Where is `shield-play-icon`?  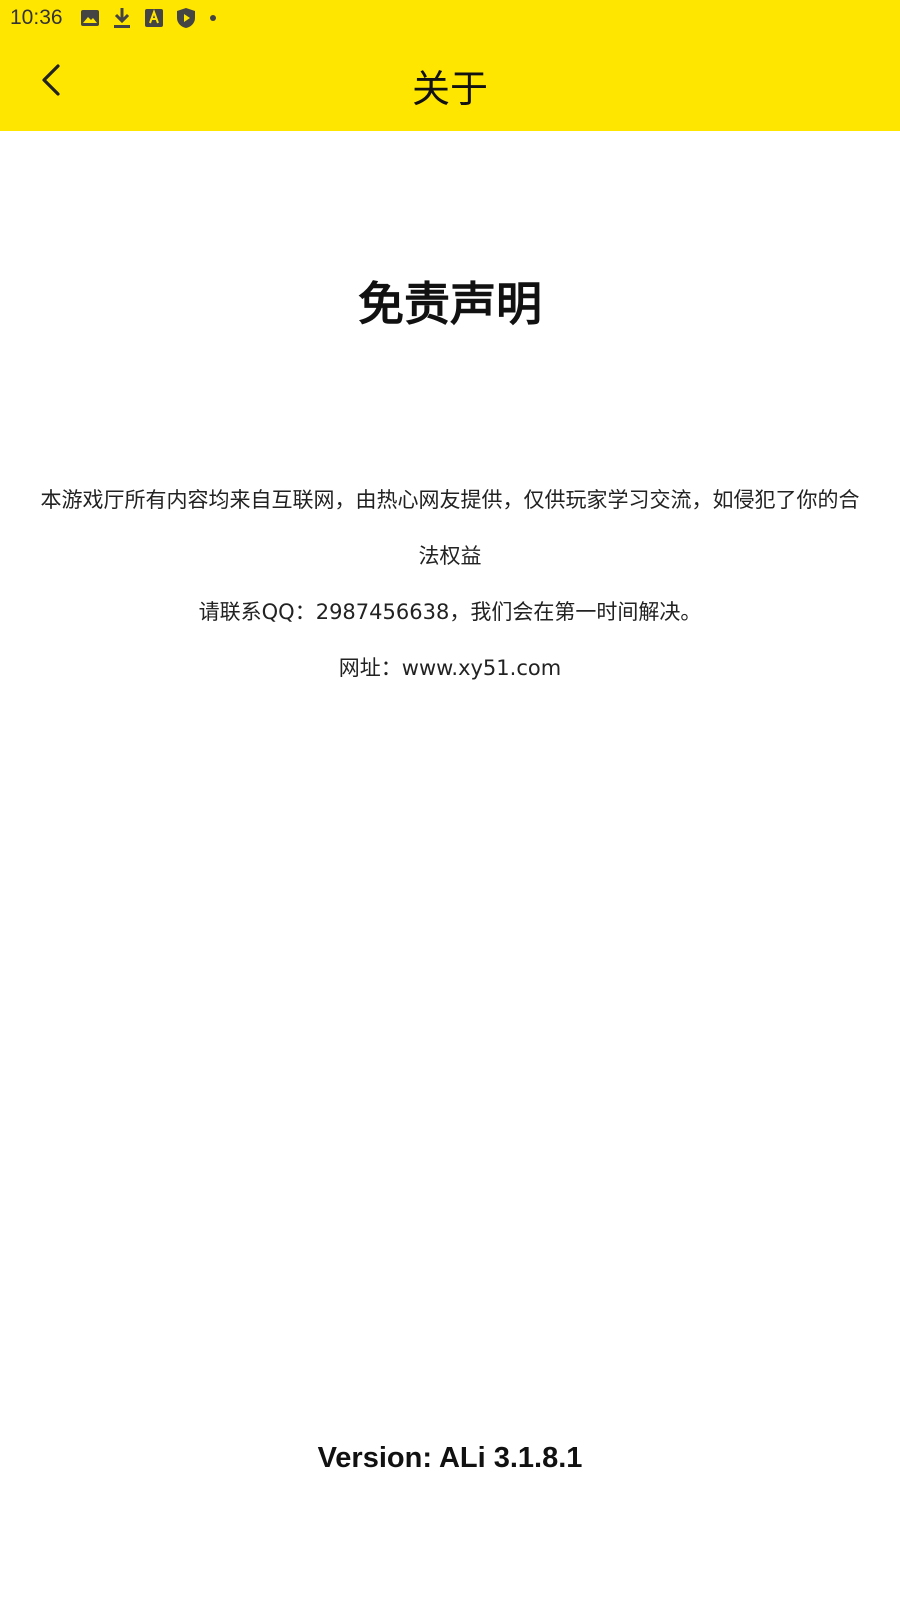
shield-play-icon is located at coordinates (186, 18).